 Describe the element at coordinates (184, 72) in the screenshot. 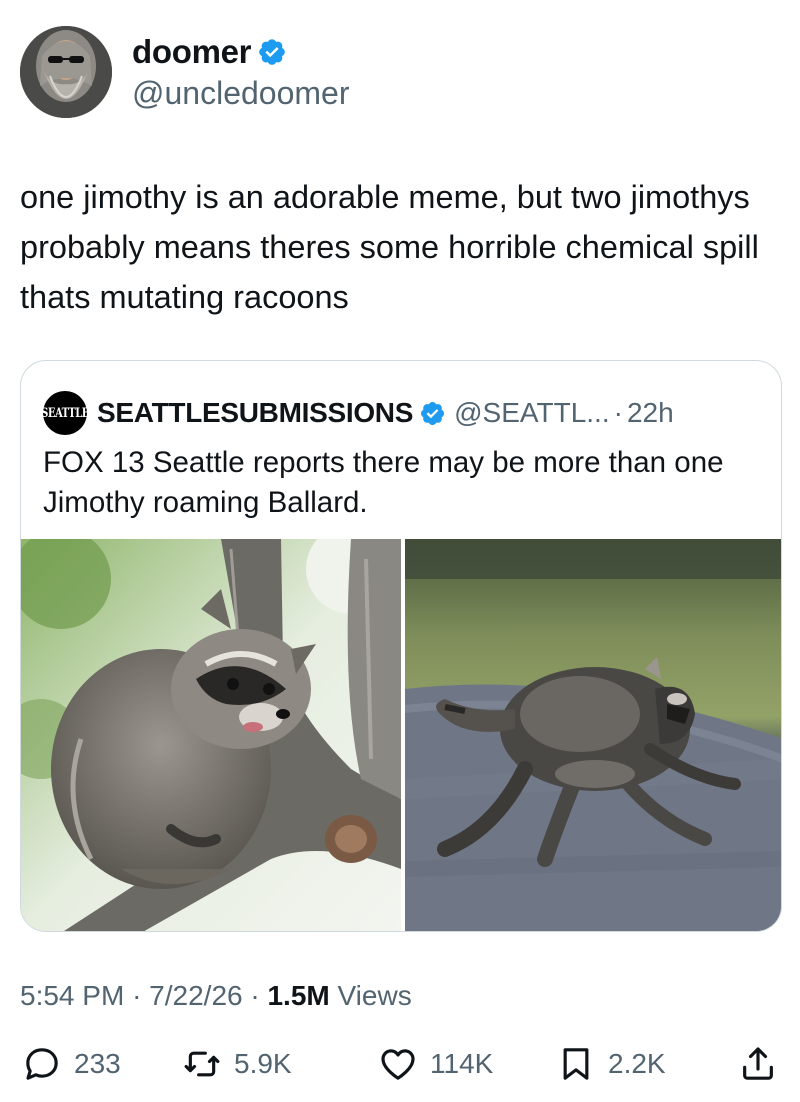

I see `tweet-header: doomer @uncledoomer` at that location.